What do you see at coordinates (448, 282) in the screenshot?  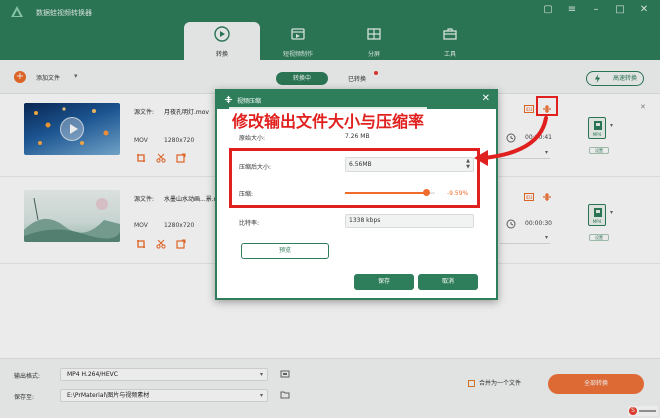 I see `cancel-button: 取消` at bounding box center [448, 282].